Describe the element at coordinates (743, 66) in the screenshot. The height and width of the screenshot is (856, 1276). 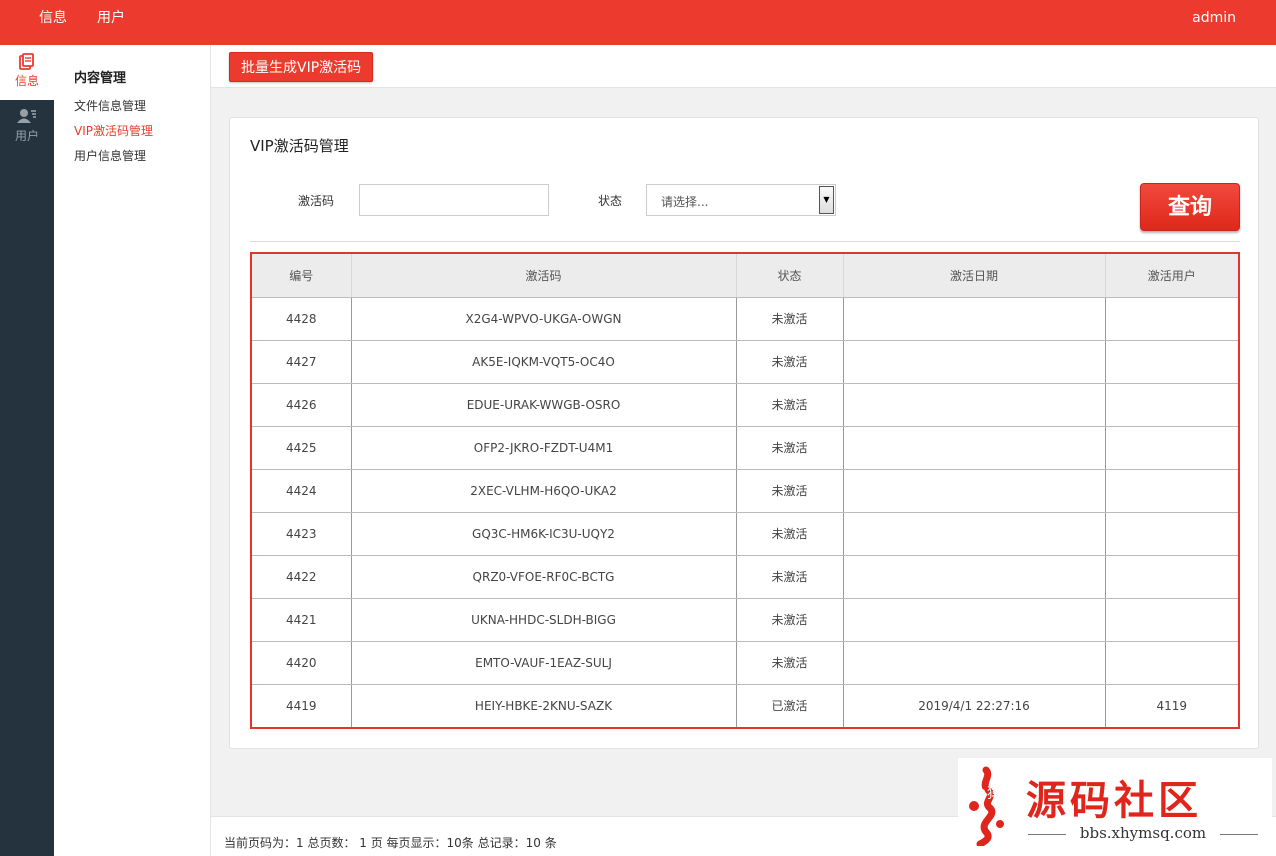
I see `toolbar: 批量生成VIP激活码` at that location.